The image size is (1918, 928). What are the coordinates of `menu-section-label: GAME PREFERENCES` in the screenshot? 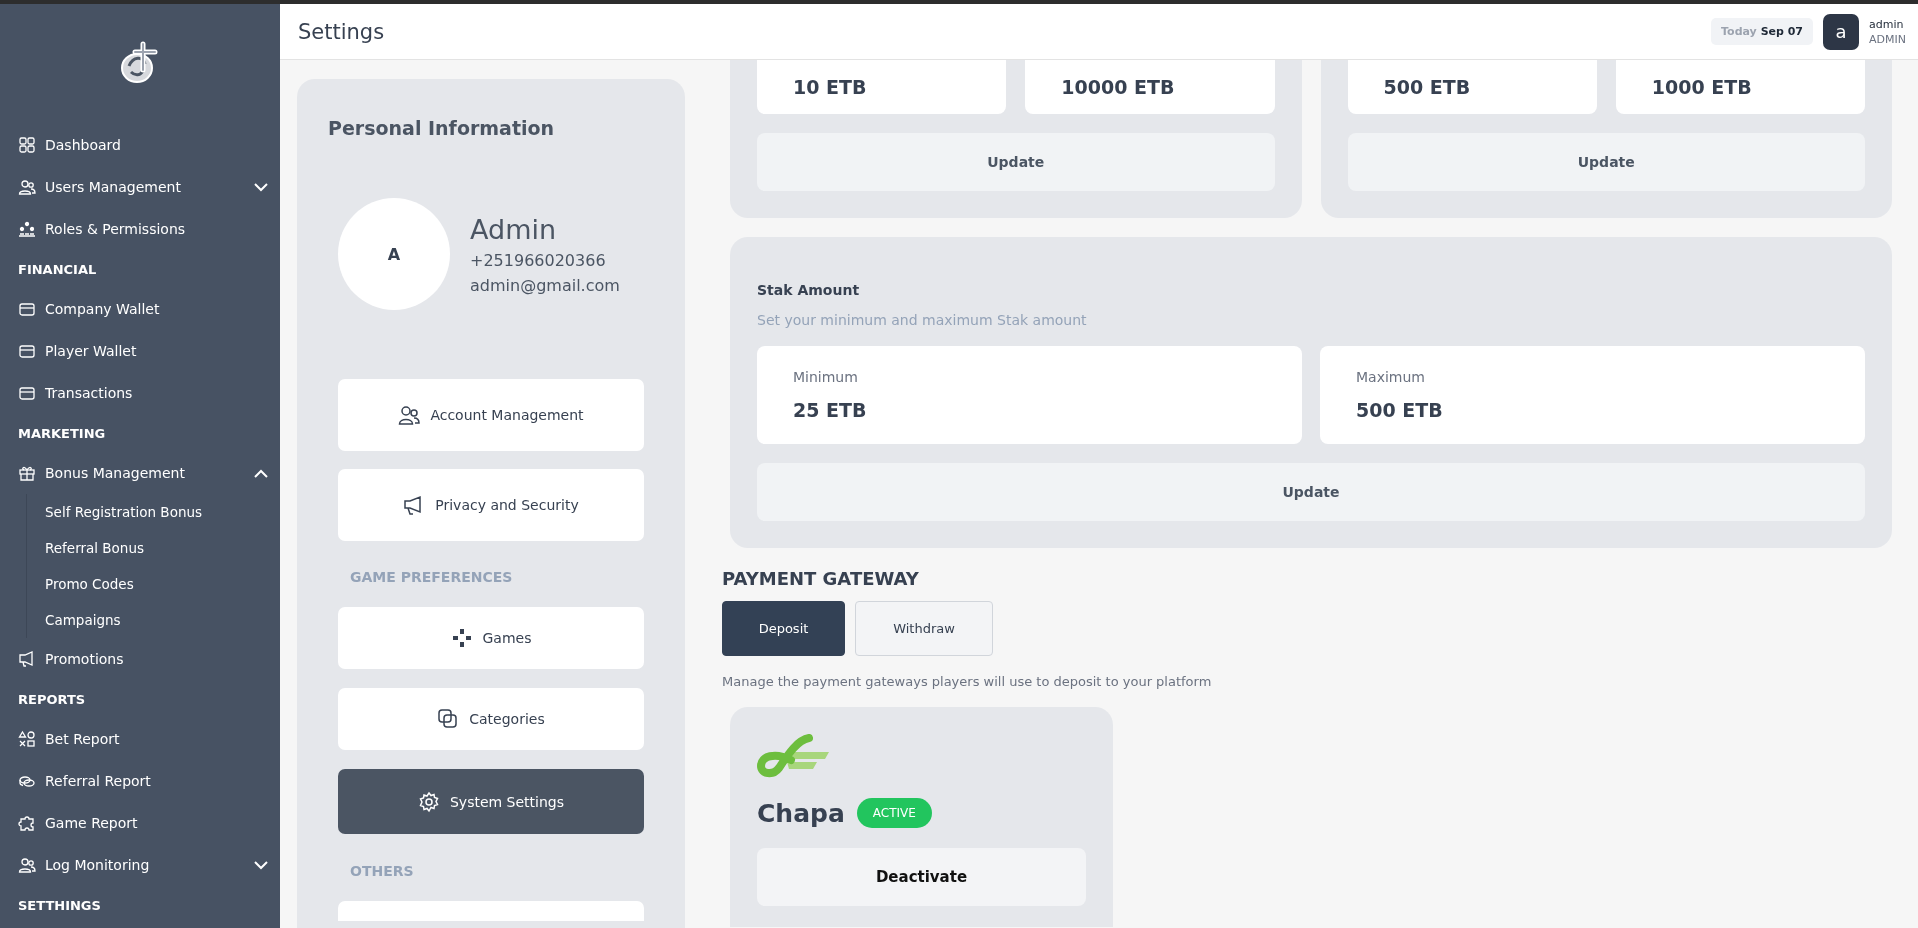 It's located at (431, 577).